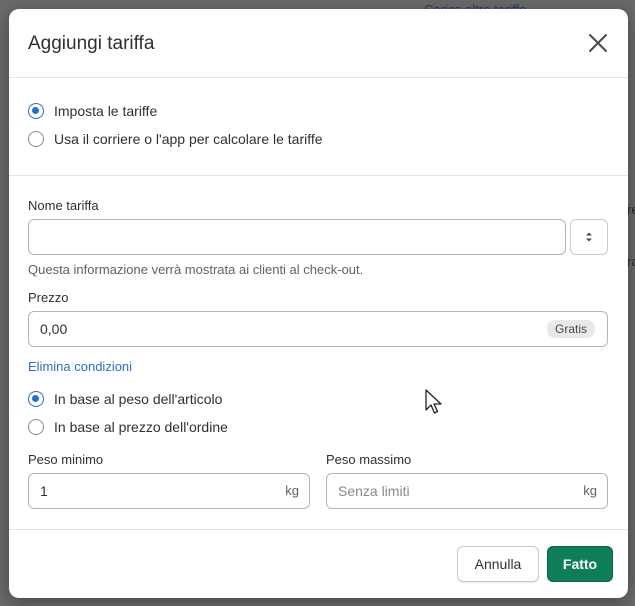  What do you see at coordinates (138, 399) in the screenshot?
I see `radio-label: In base al peso dell'articolo` at bounding box center [138, 399].